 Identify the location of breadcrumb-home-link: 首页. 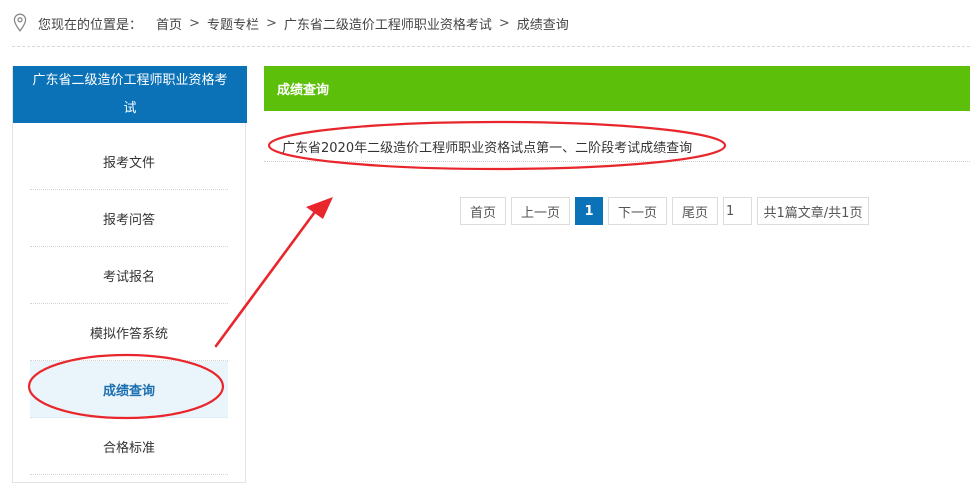
(169, 23).